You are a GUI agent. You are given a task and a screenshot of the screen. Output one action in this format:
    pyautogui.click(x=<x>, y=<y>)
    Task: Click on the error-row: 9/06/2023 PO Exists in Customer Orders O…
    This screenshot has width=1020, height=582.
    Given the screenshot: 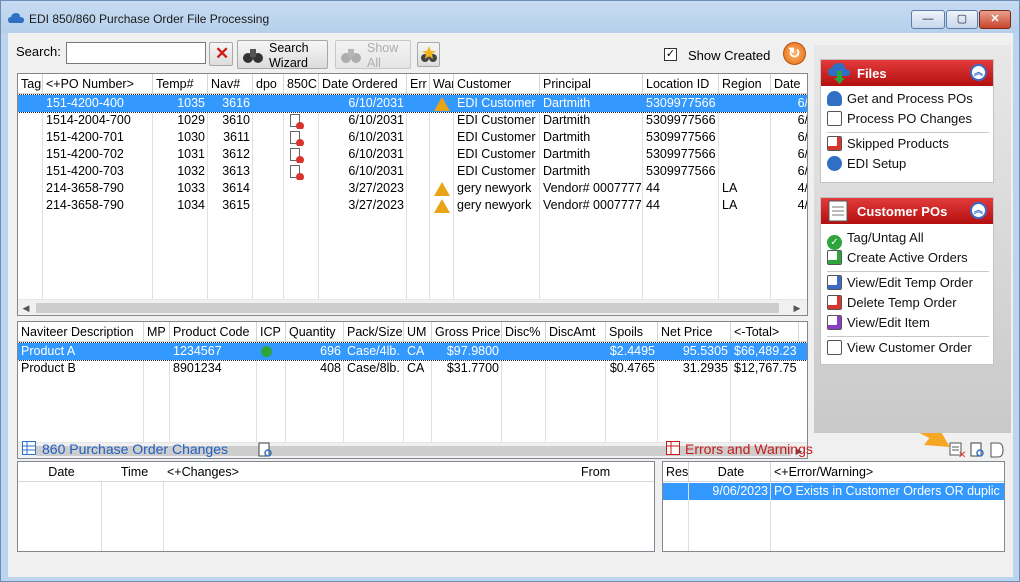 What is the action you would take?
    pyautogui.click(x=833, y=491)
    